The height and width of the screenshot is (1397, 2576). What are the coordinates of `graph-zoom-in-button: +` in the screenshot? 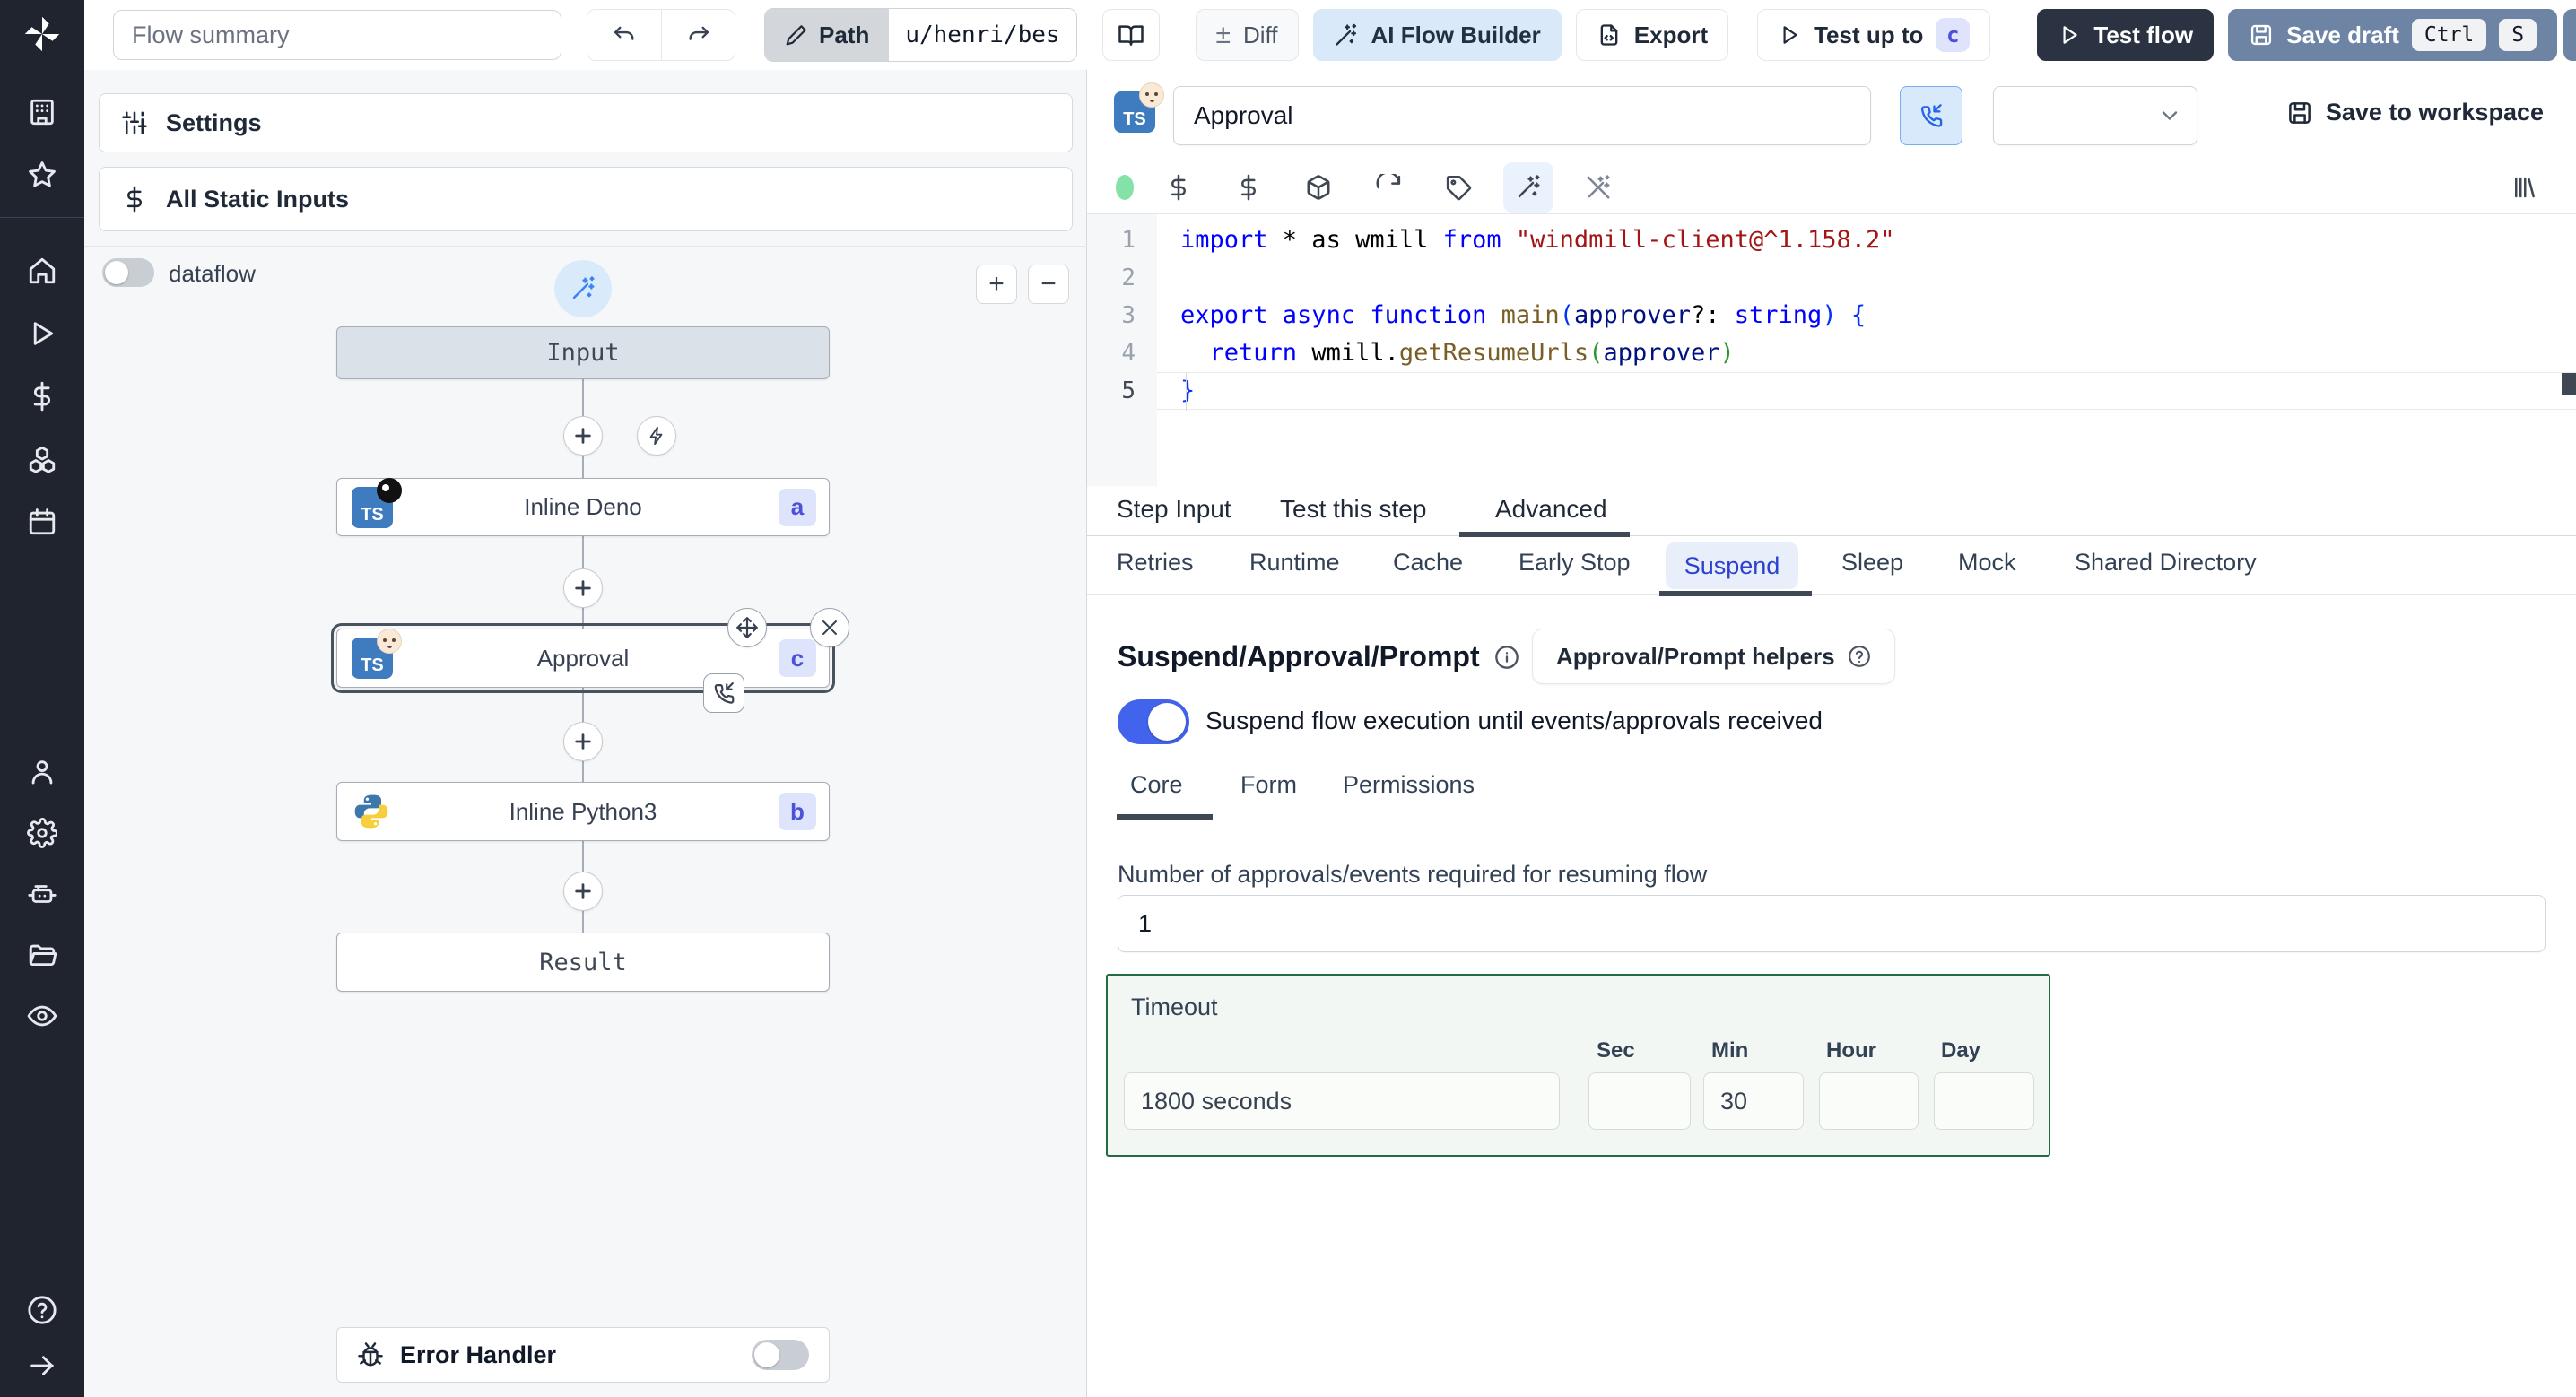 It's located at (996, 284).